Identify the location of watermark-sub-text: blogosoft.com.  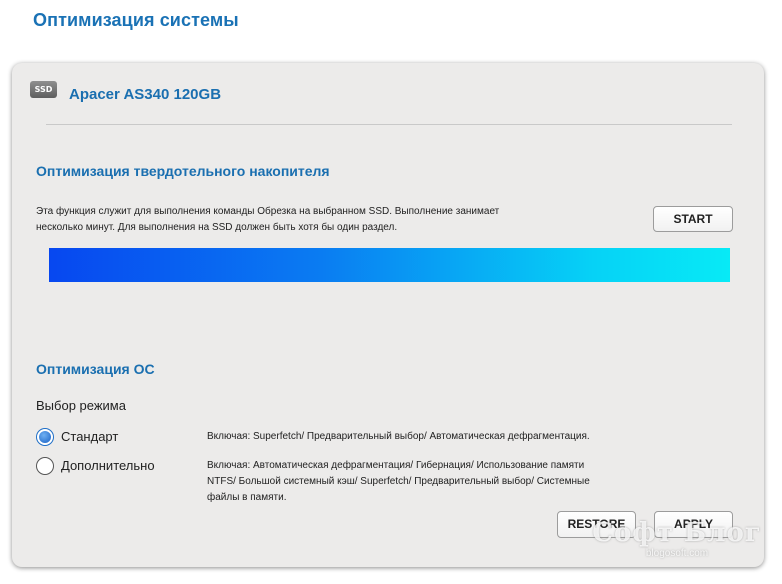
(677, 553).